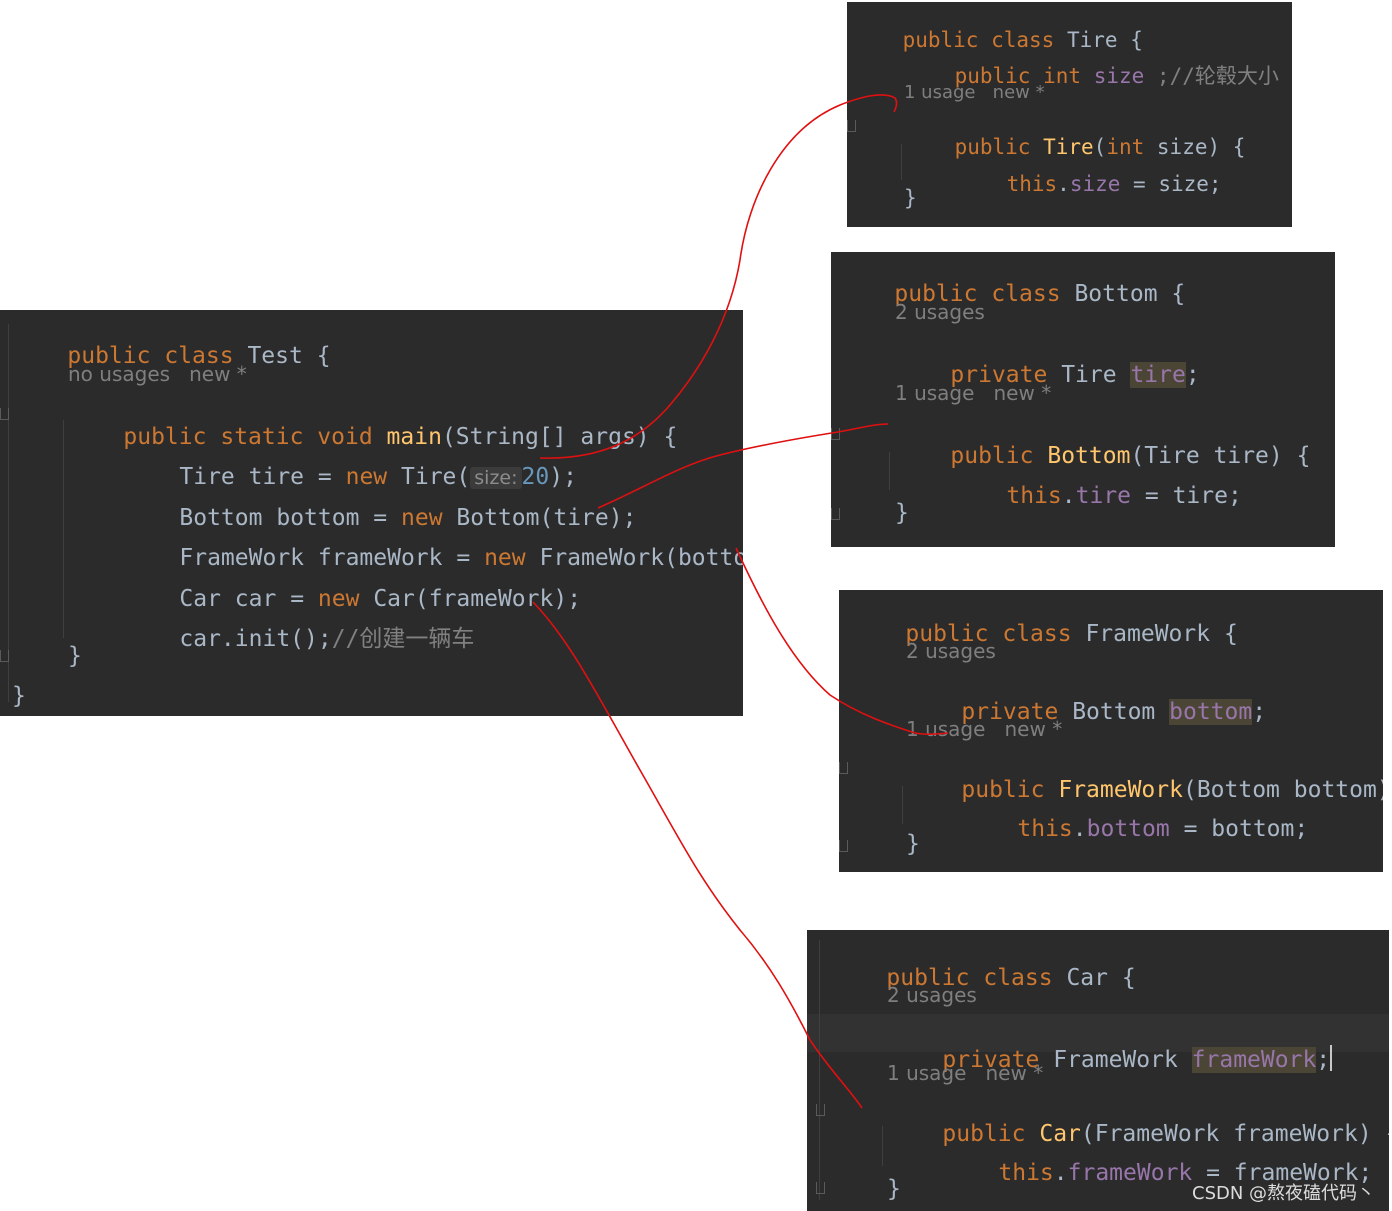 The height and width of the screenshot is (1211, 1392). Describe the element at coordinates (718, 276) in the screenshot. I see `tire-connector-line` at that location.